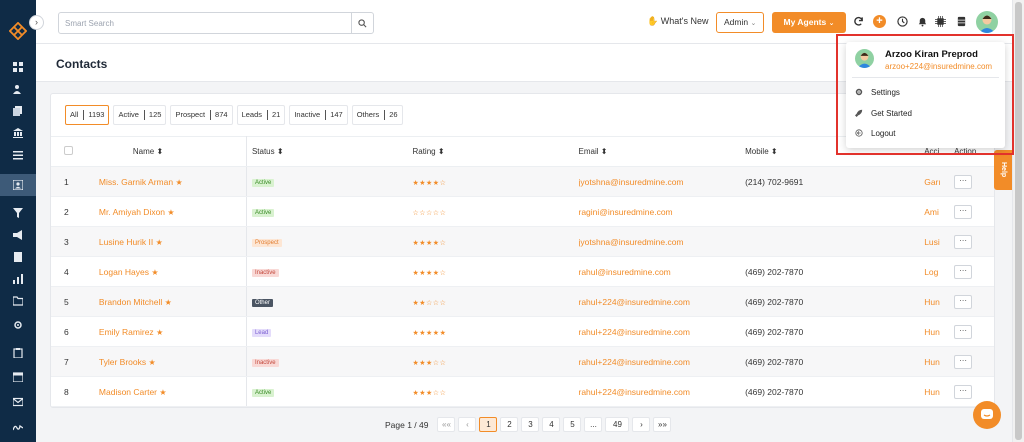  Describe the element at coordinates (617, 424) in the screenshot. I see `page-button: 49` at that location.